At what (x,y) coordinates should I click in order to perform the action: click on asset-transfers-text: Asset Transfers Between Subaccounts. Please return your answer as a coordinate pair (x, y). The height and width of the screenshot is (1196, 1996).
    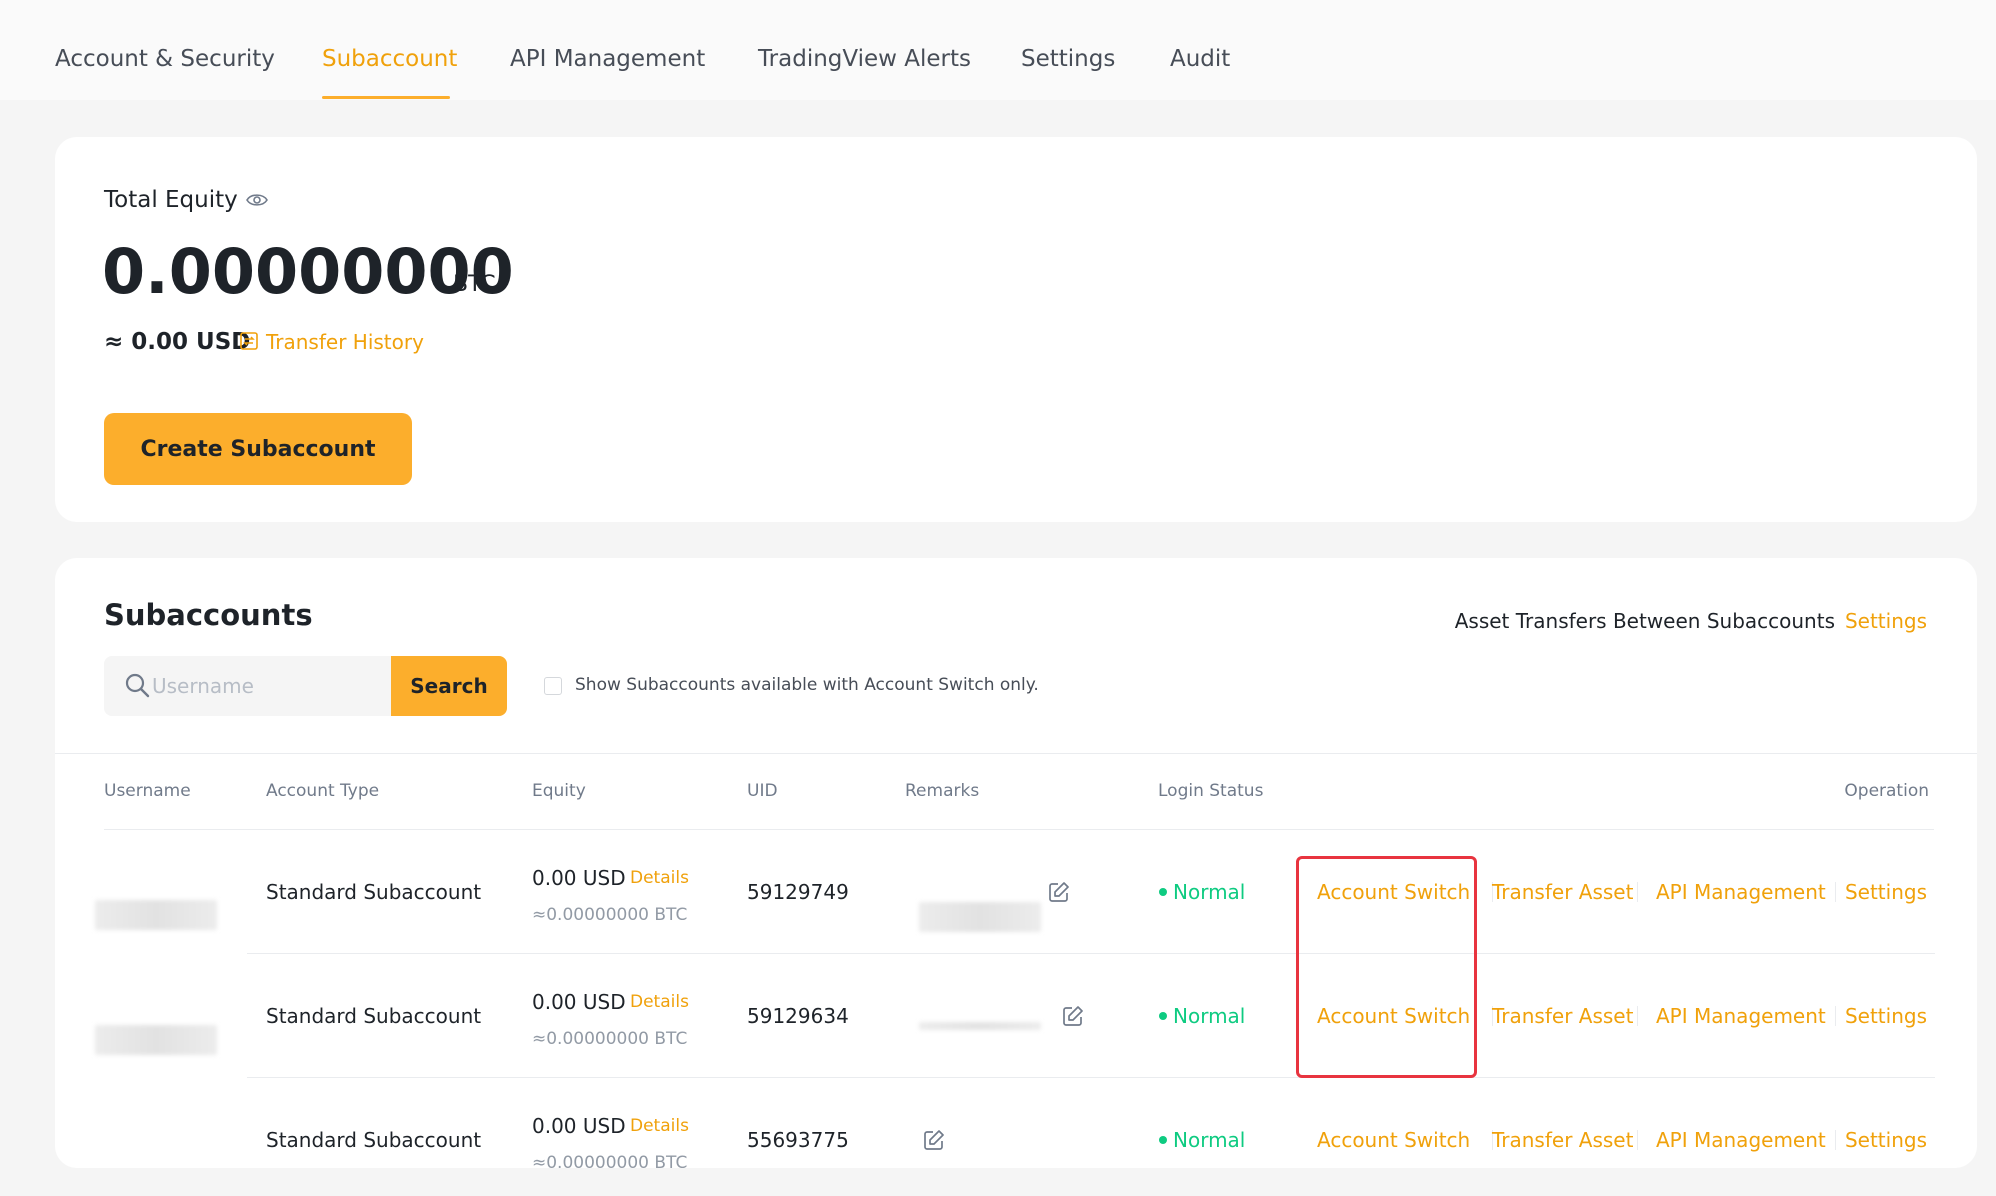
    Looking at the image, I should click on (1644, 621).